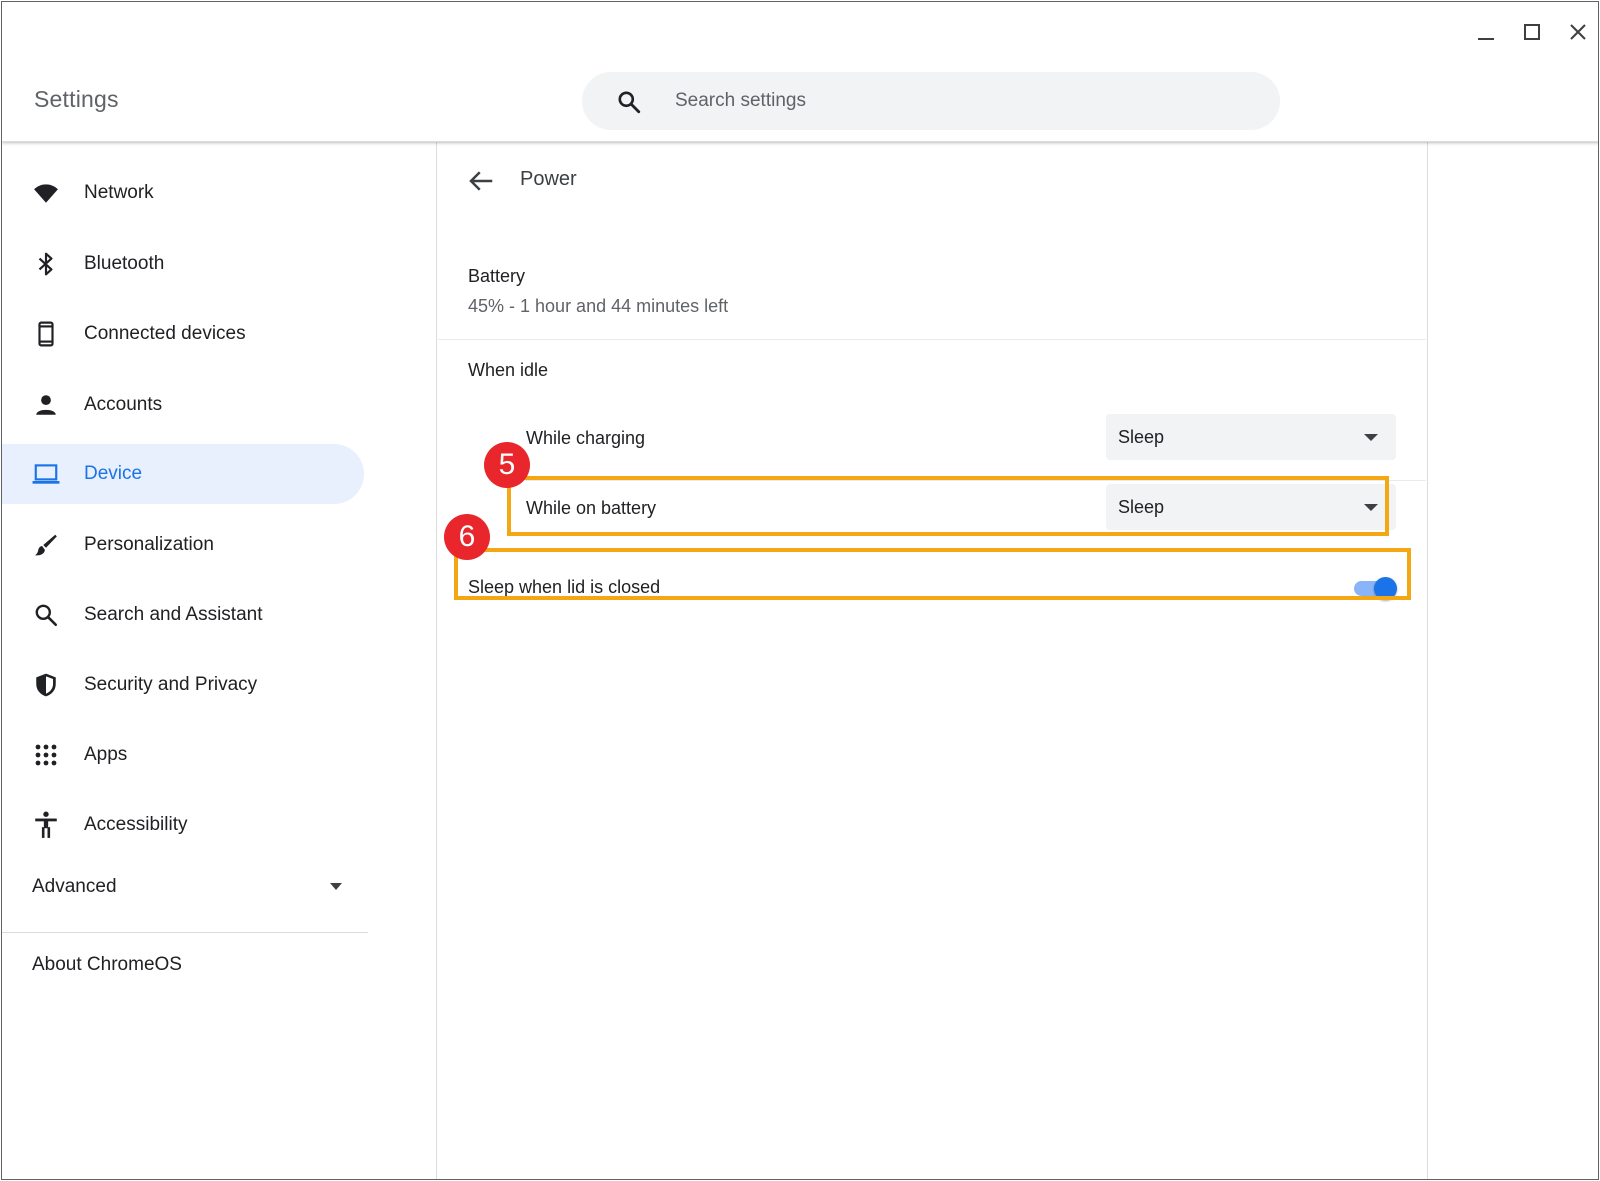 This screenshot has width=1600, height=1181. I want to click on close-icon, so click(1578, 32).